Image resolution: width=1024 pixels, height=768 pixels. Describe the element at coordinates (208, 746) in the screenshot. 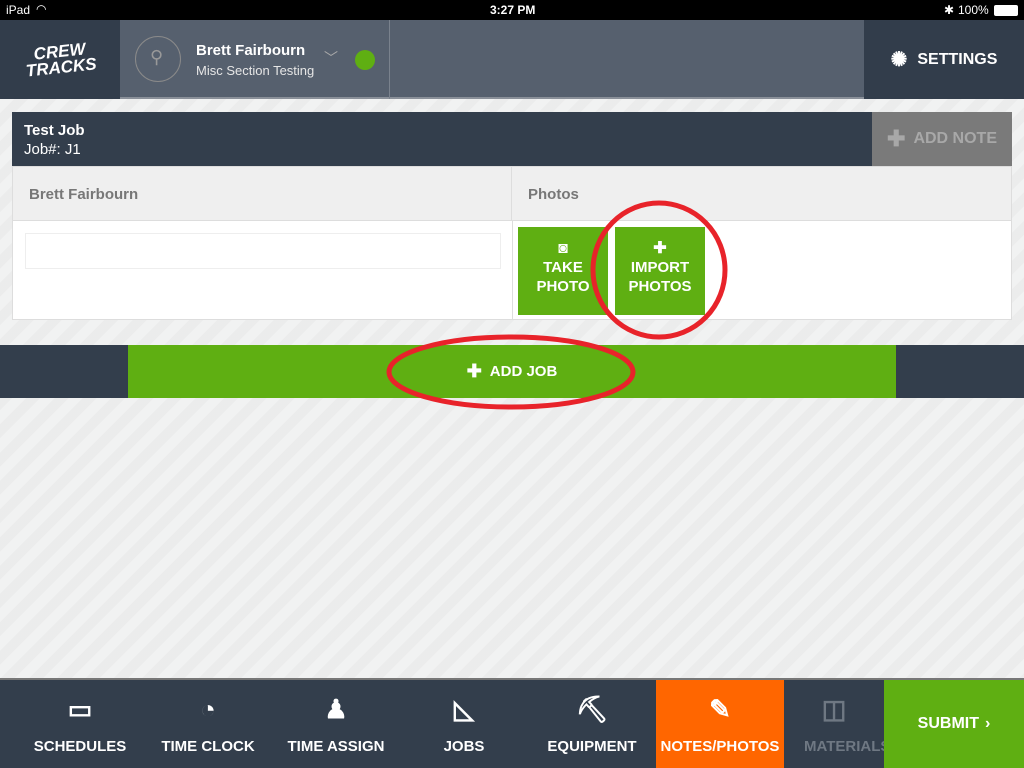

I see `nav-label: TIME CLOCK` at that location.